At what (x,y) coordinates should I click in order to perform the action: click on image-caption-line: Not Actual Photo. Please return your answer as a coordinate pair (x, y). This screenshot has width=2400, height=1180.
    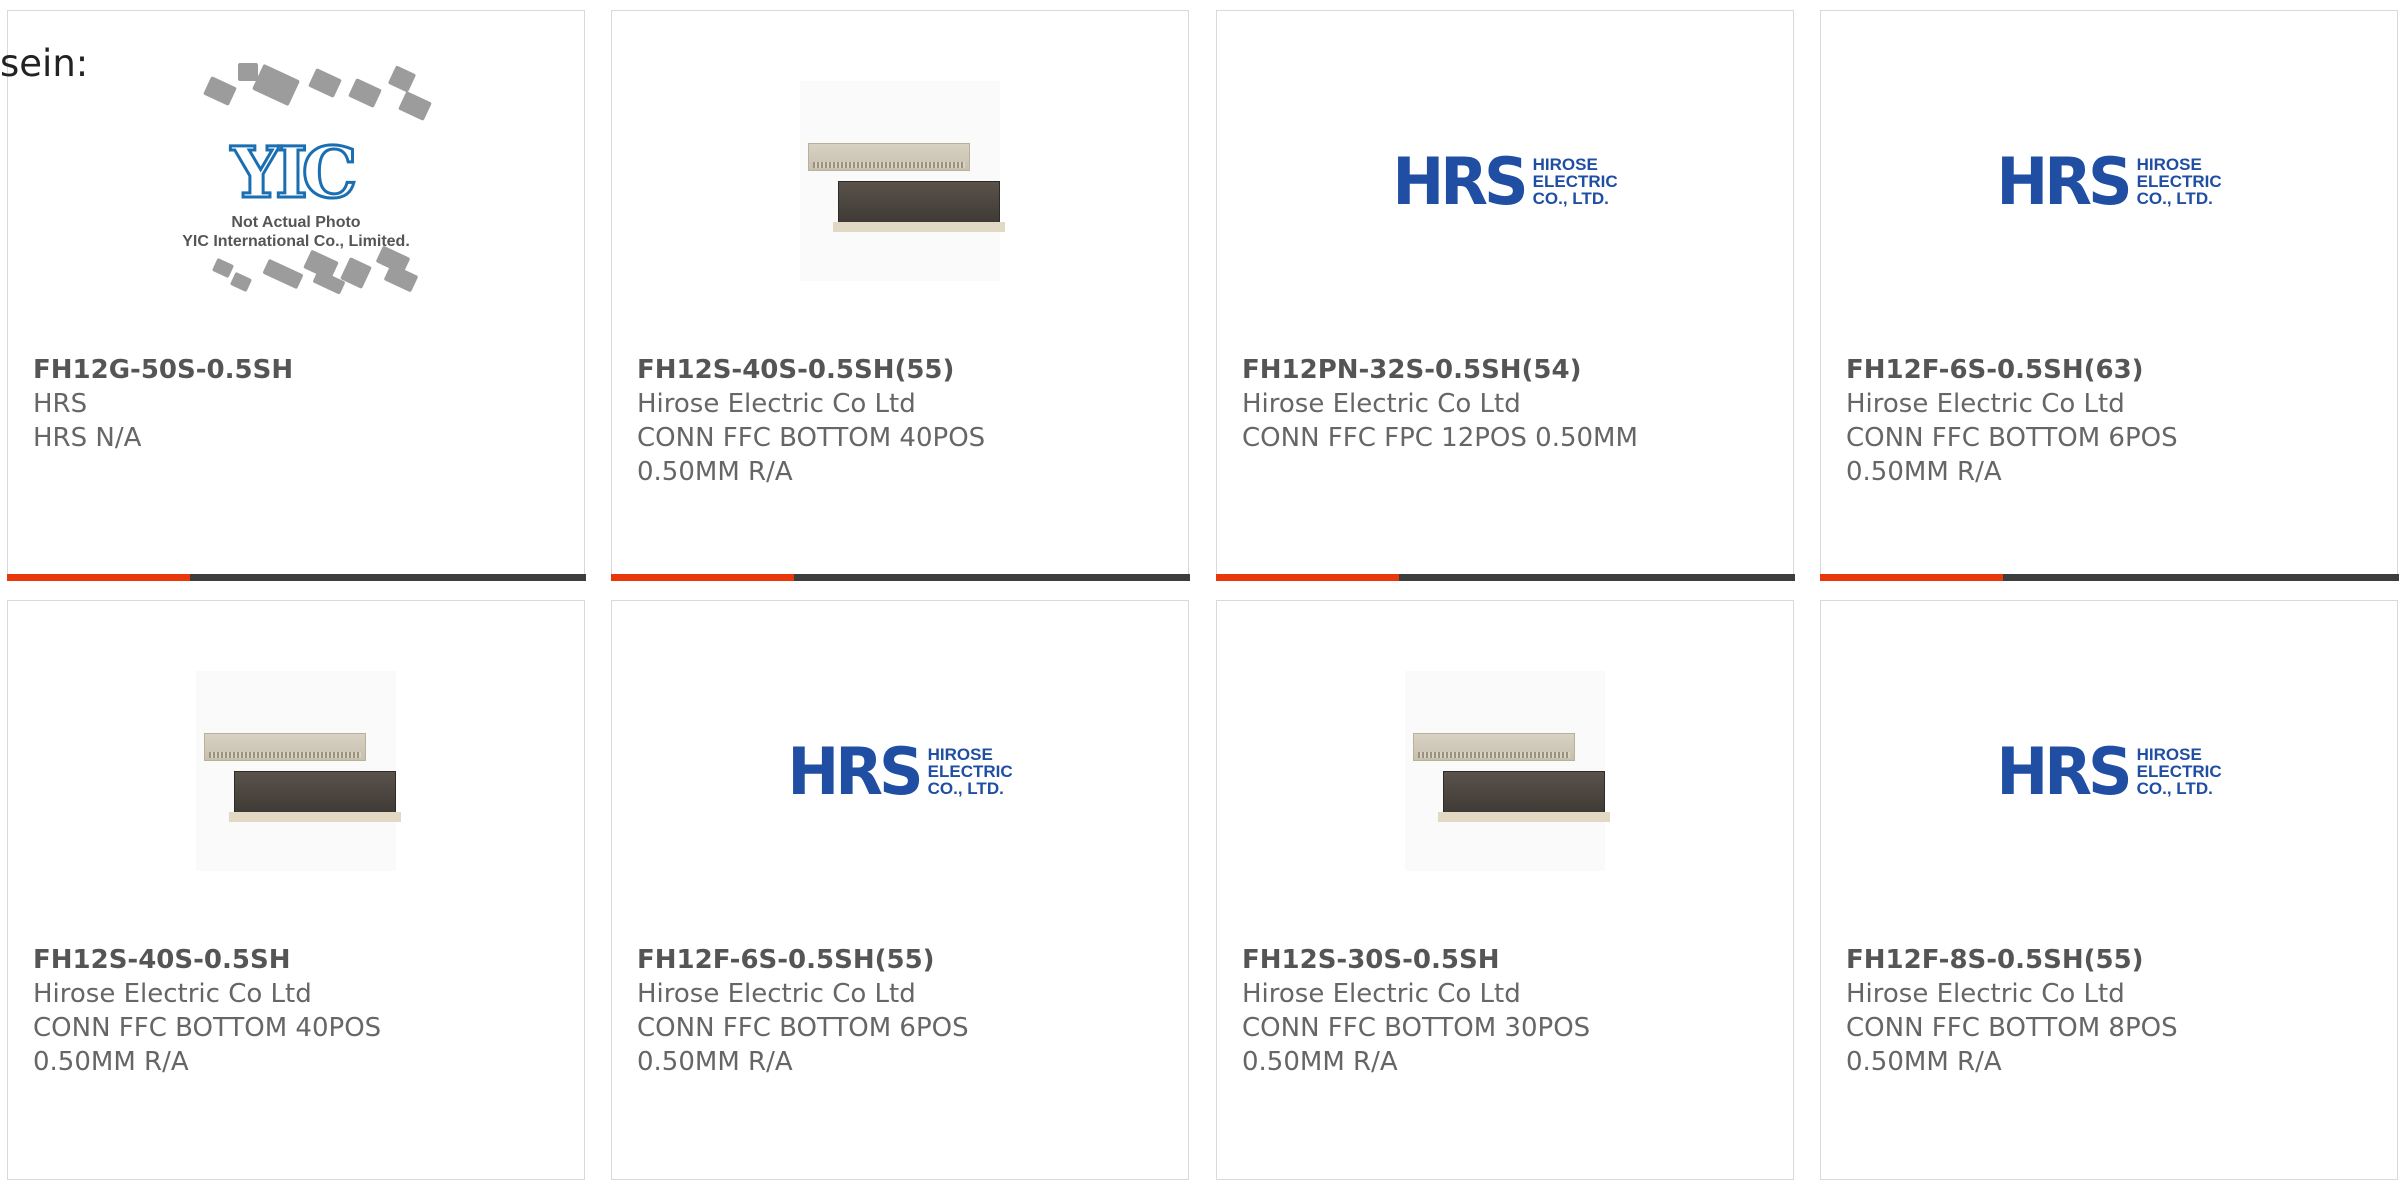
    Looking at the image, I should click on (296, 222).